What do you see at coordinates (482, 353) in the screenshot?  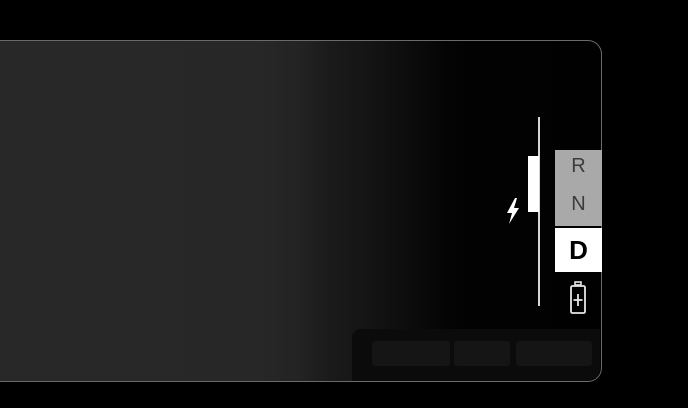 I see `dock-slot-middle` at bounding box center [482, 353].